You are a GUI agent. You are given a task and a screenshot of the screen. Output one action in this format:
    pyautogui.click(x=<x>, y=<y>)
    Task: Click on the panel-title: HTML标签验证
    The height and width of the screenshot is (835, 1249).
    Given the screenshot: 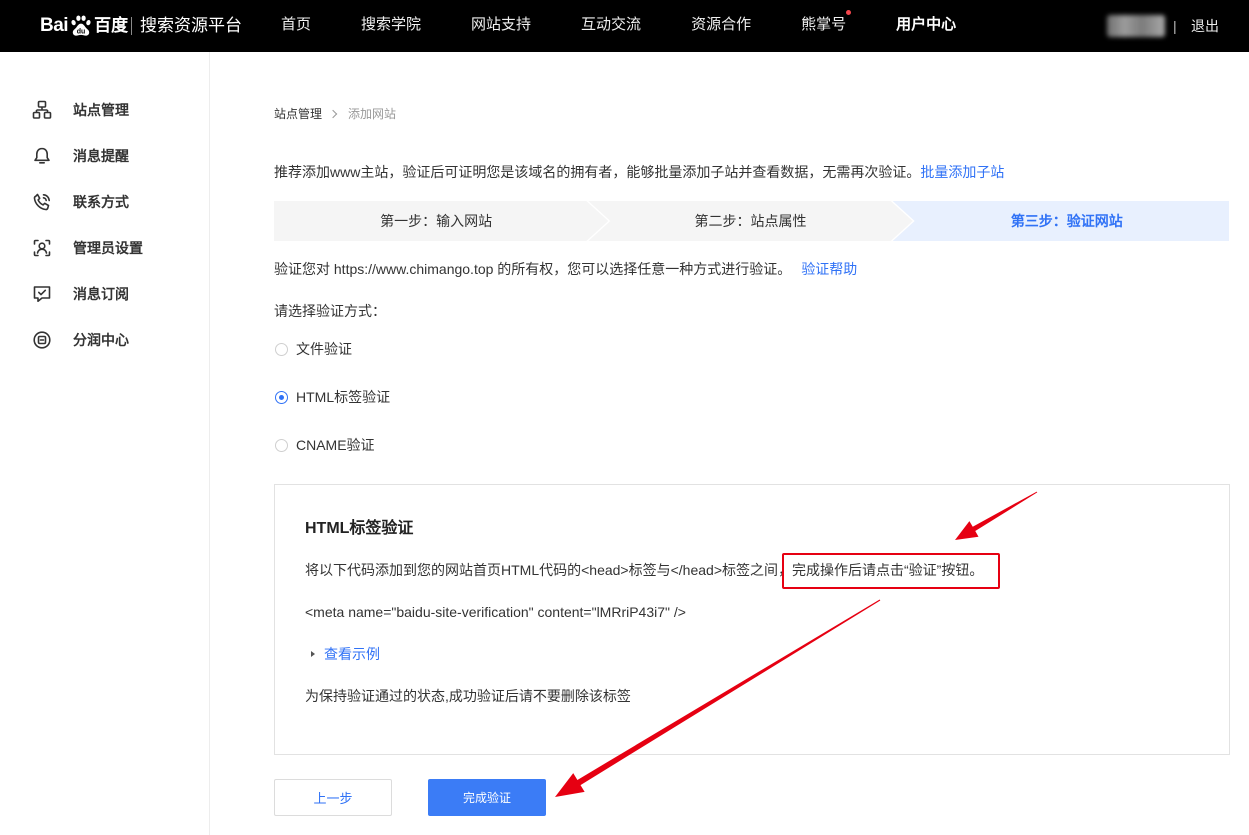 What is the action you would take?
    pyautogui.click(x=359, y=528)
    